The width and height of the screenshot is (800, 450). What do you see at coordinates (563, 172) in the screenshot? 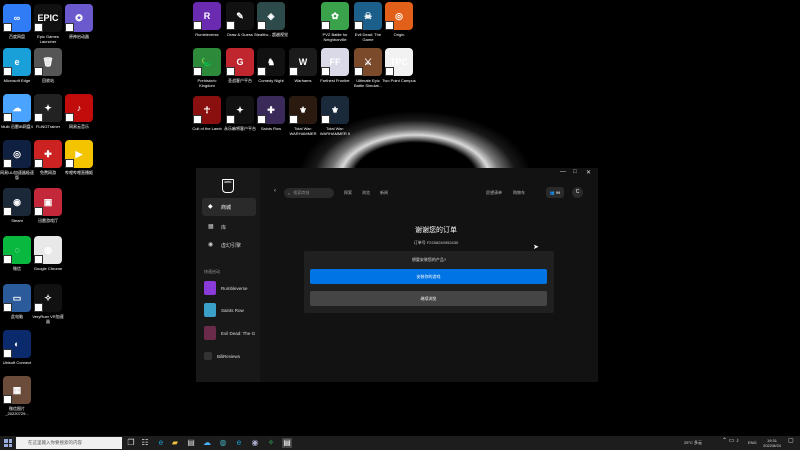
I see `minimize-button: —` at bounding box center [563, 172].